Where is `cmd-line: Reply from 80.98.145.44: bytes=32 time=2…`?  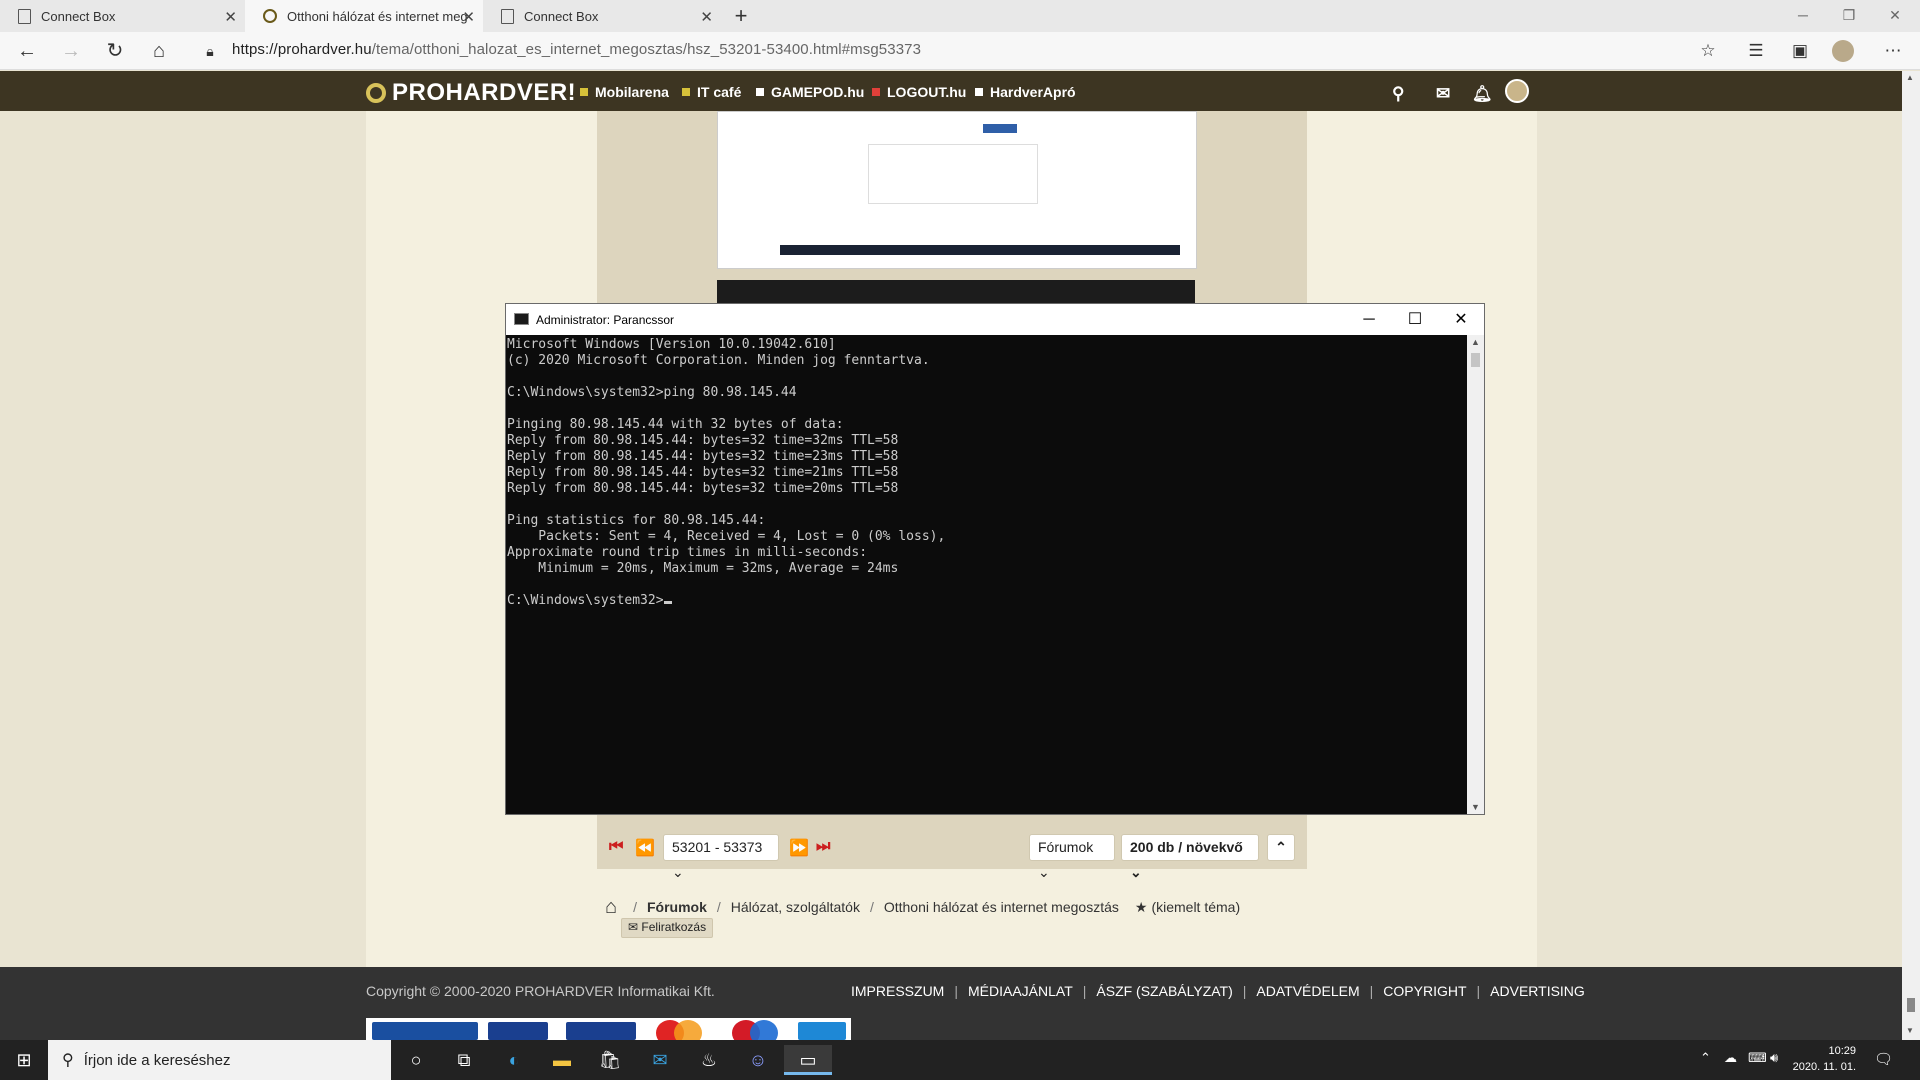 cmd-line: Reply from 80.98.145.44: bytes=32 time=2… is located at coordinates (703, 488).